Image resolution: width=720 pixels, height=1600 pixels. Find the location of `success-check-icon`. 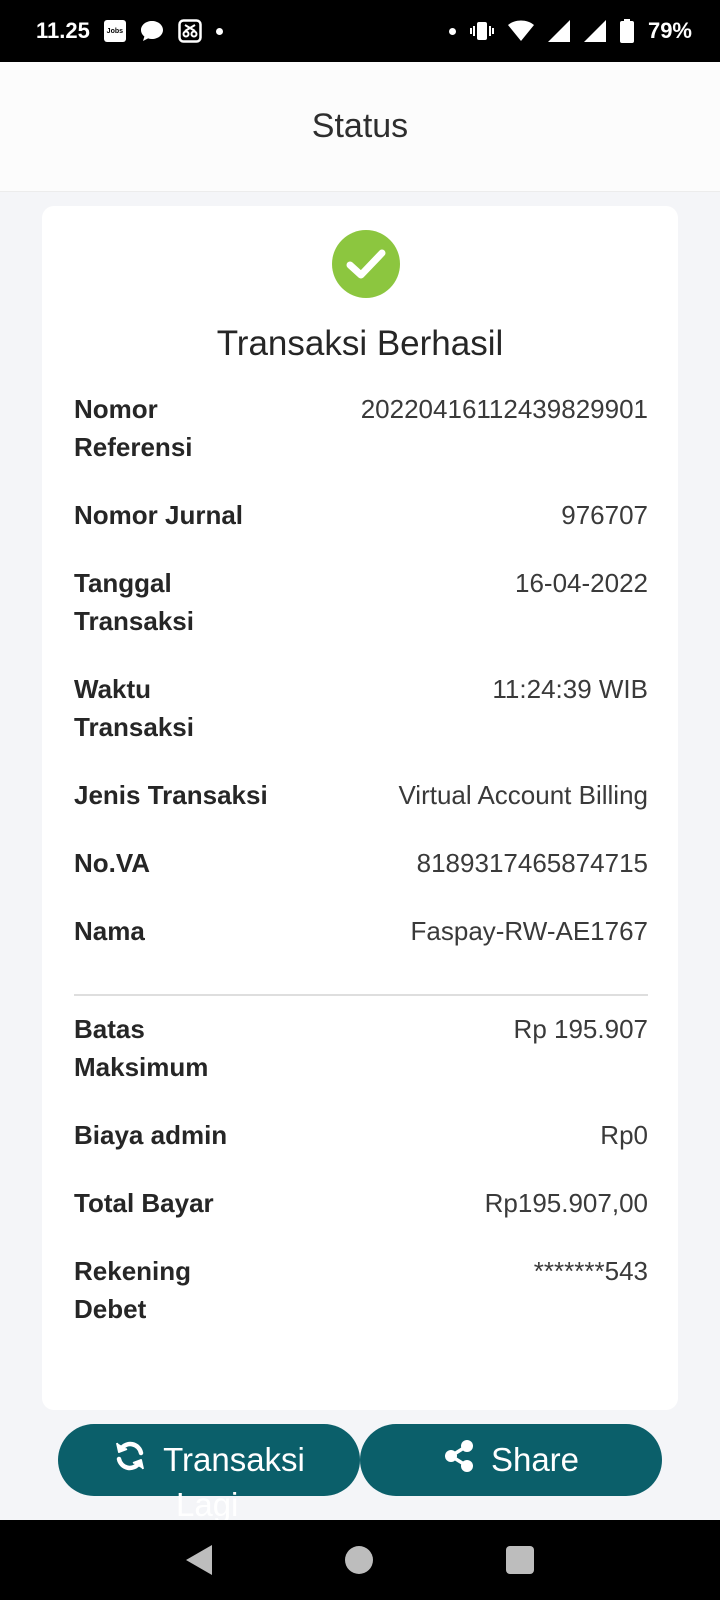

success-check-icon is located at coordinates (366, 264).